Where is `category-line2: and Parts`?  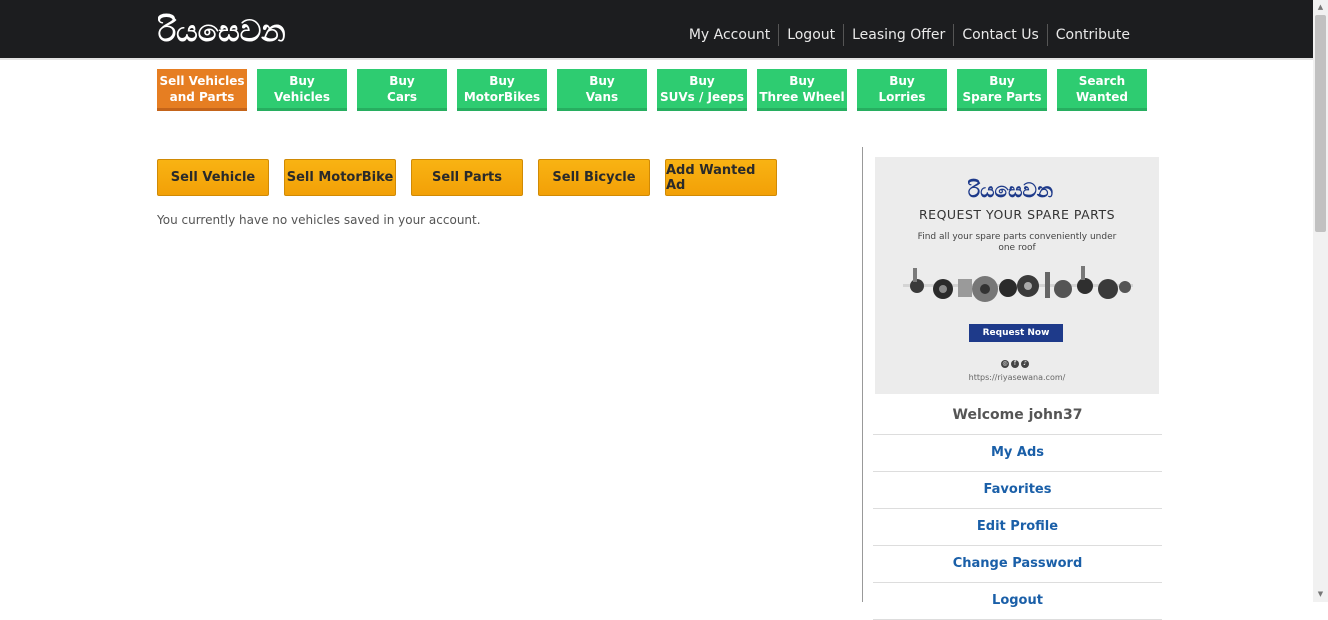
category-line2: and Parts is located at coordinates (202, 96).